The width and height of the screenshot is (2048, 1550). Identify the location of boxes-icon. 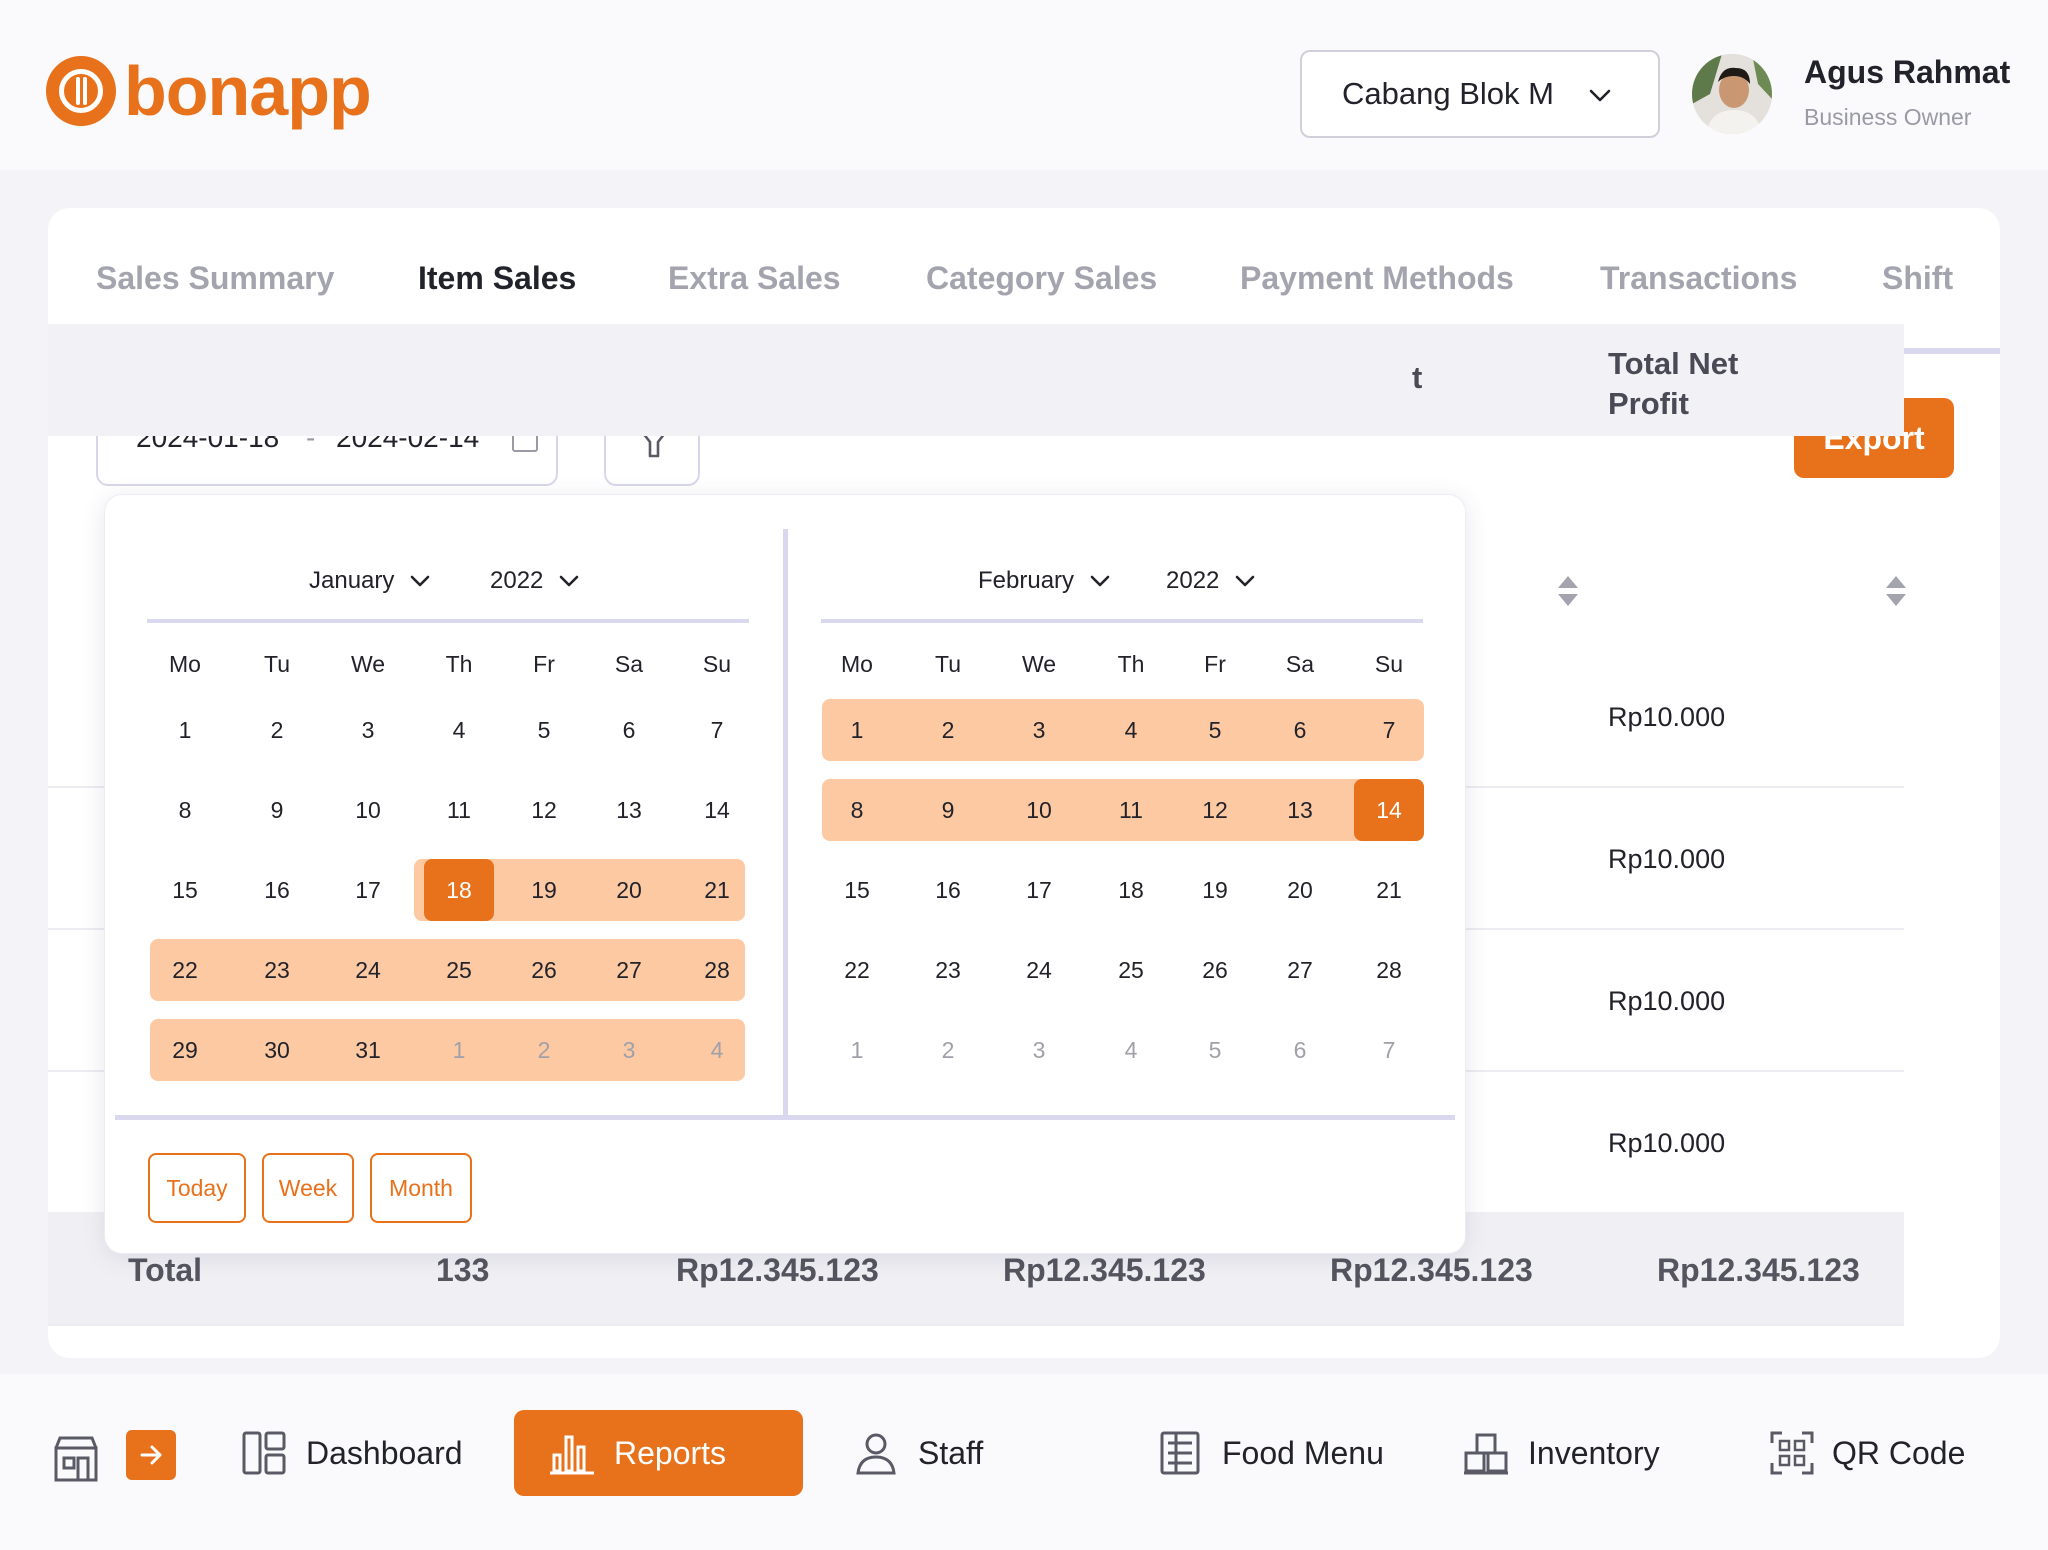
(1486, 1454).